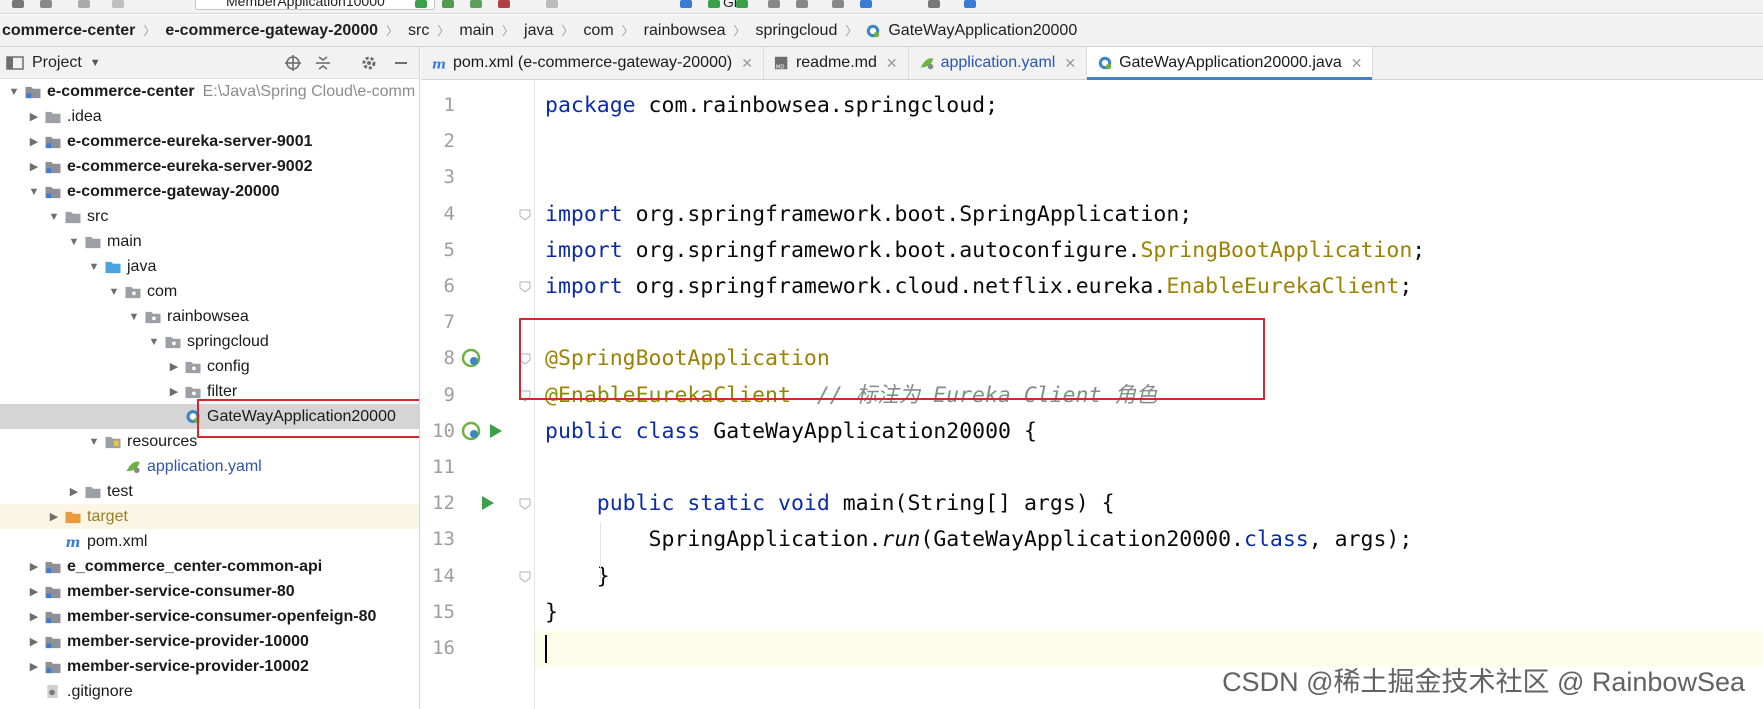 The height and width of the screenshot is (709, 1763). Describe the element at coordinates (209, 591) in the screenshot. I see `tree-item: ▶ member-service-consumer-80` at that location.